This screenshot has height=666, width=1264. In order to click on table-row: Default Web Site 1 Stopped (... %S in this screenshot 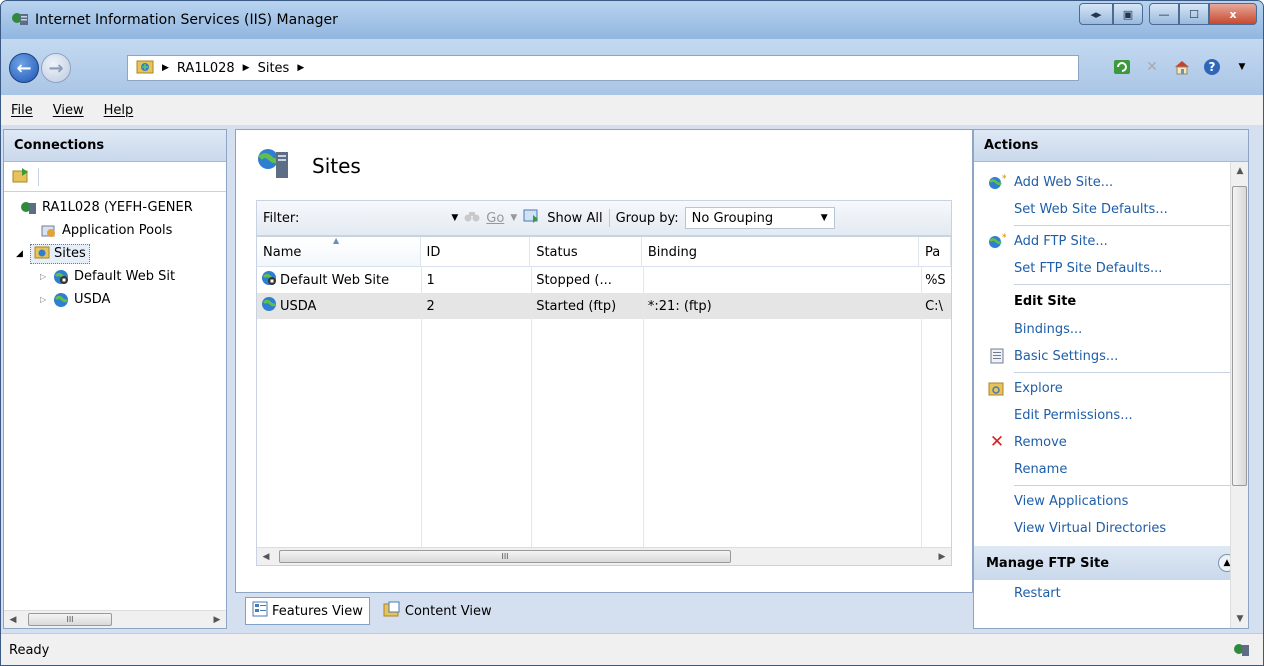, I will do `click(604, 280)`.